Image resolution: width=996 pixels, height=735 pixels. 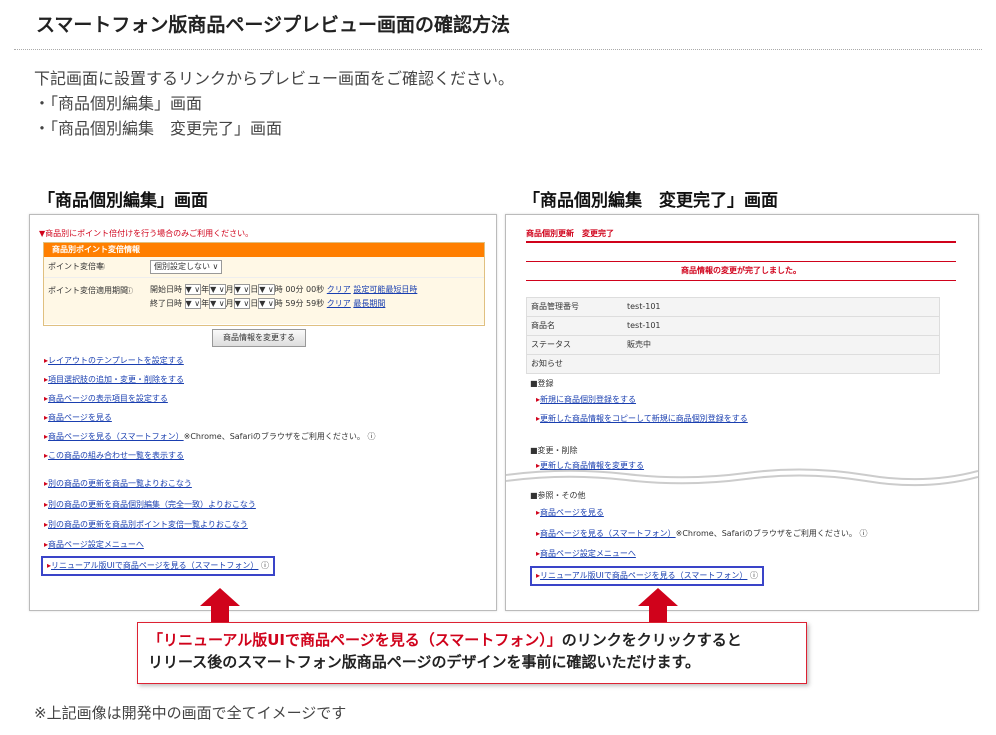 I want to click on link-item: ▸別の商品の更新を商品個別編集（完全一致）よりおこなう, so click(x=150, y=505).